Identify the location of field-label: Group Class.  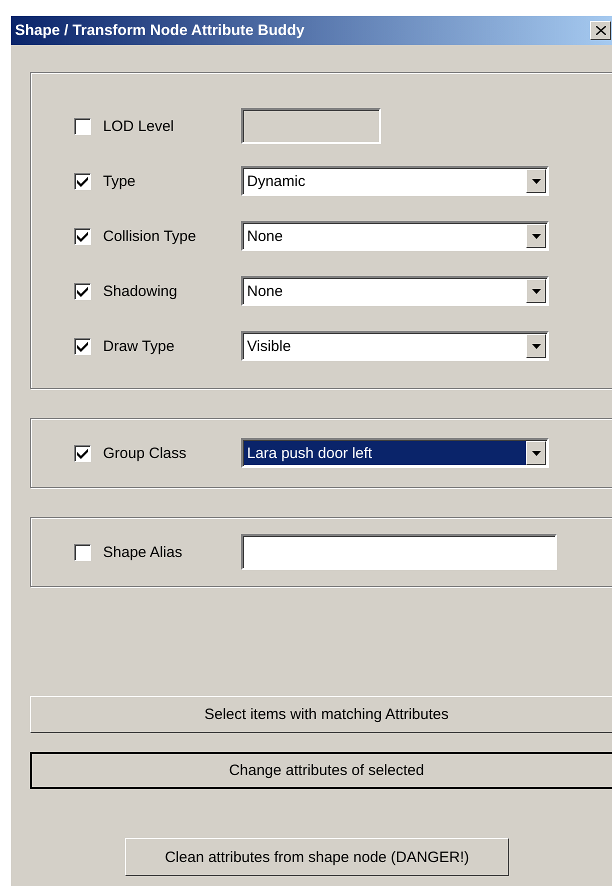
(145, 453).